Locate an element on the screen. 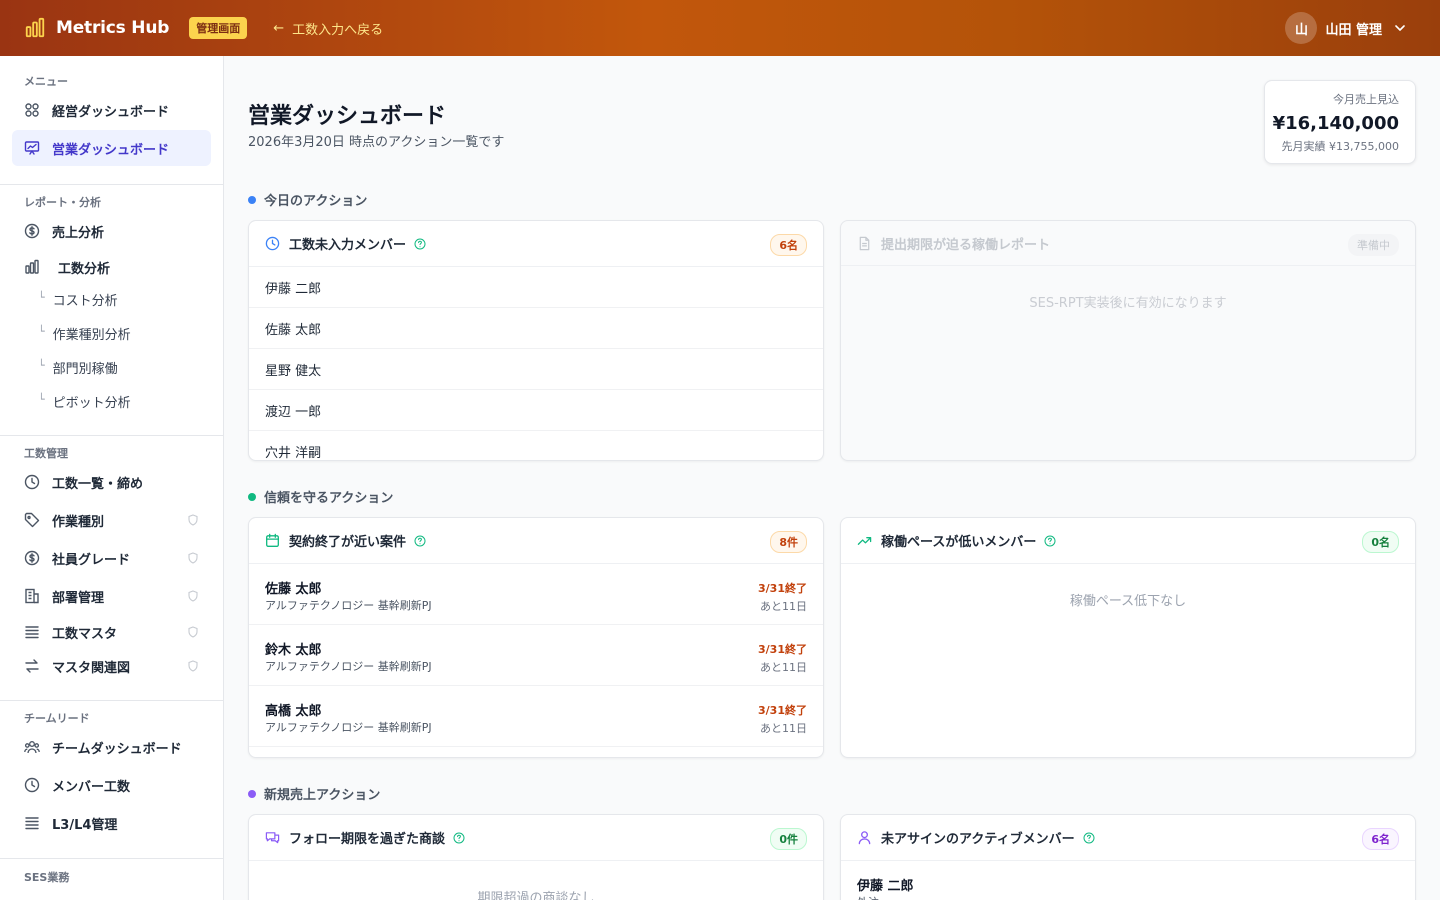 The width and height of the screenshot is (1440, 900). card-header: 未アサインのアクティブメンバー 6名 is located at coordinates (1128, 838).